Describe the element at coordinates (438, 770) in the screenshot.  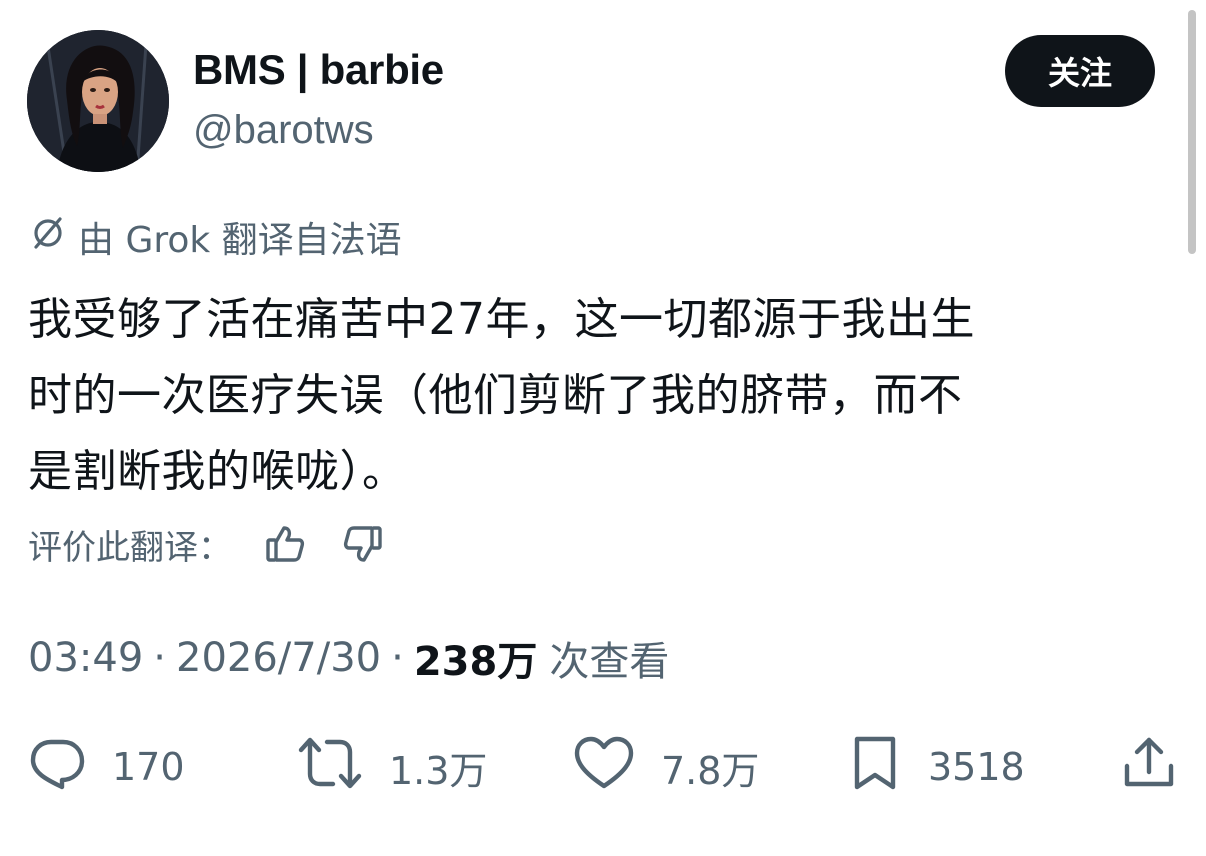
I see `repost-count: 1.3万` at that location.